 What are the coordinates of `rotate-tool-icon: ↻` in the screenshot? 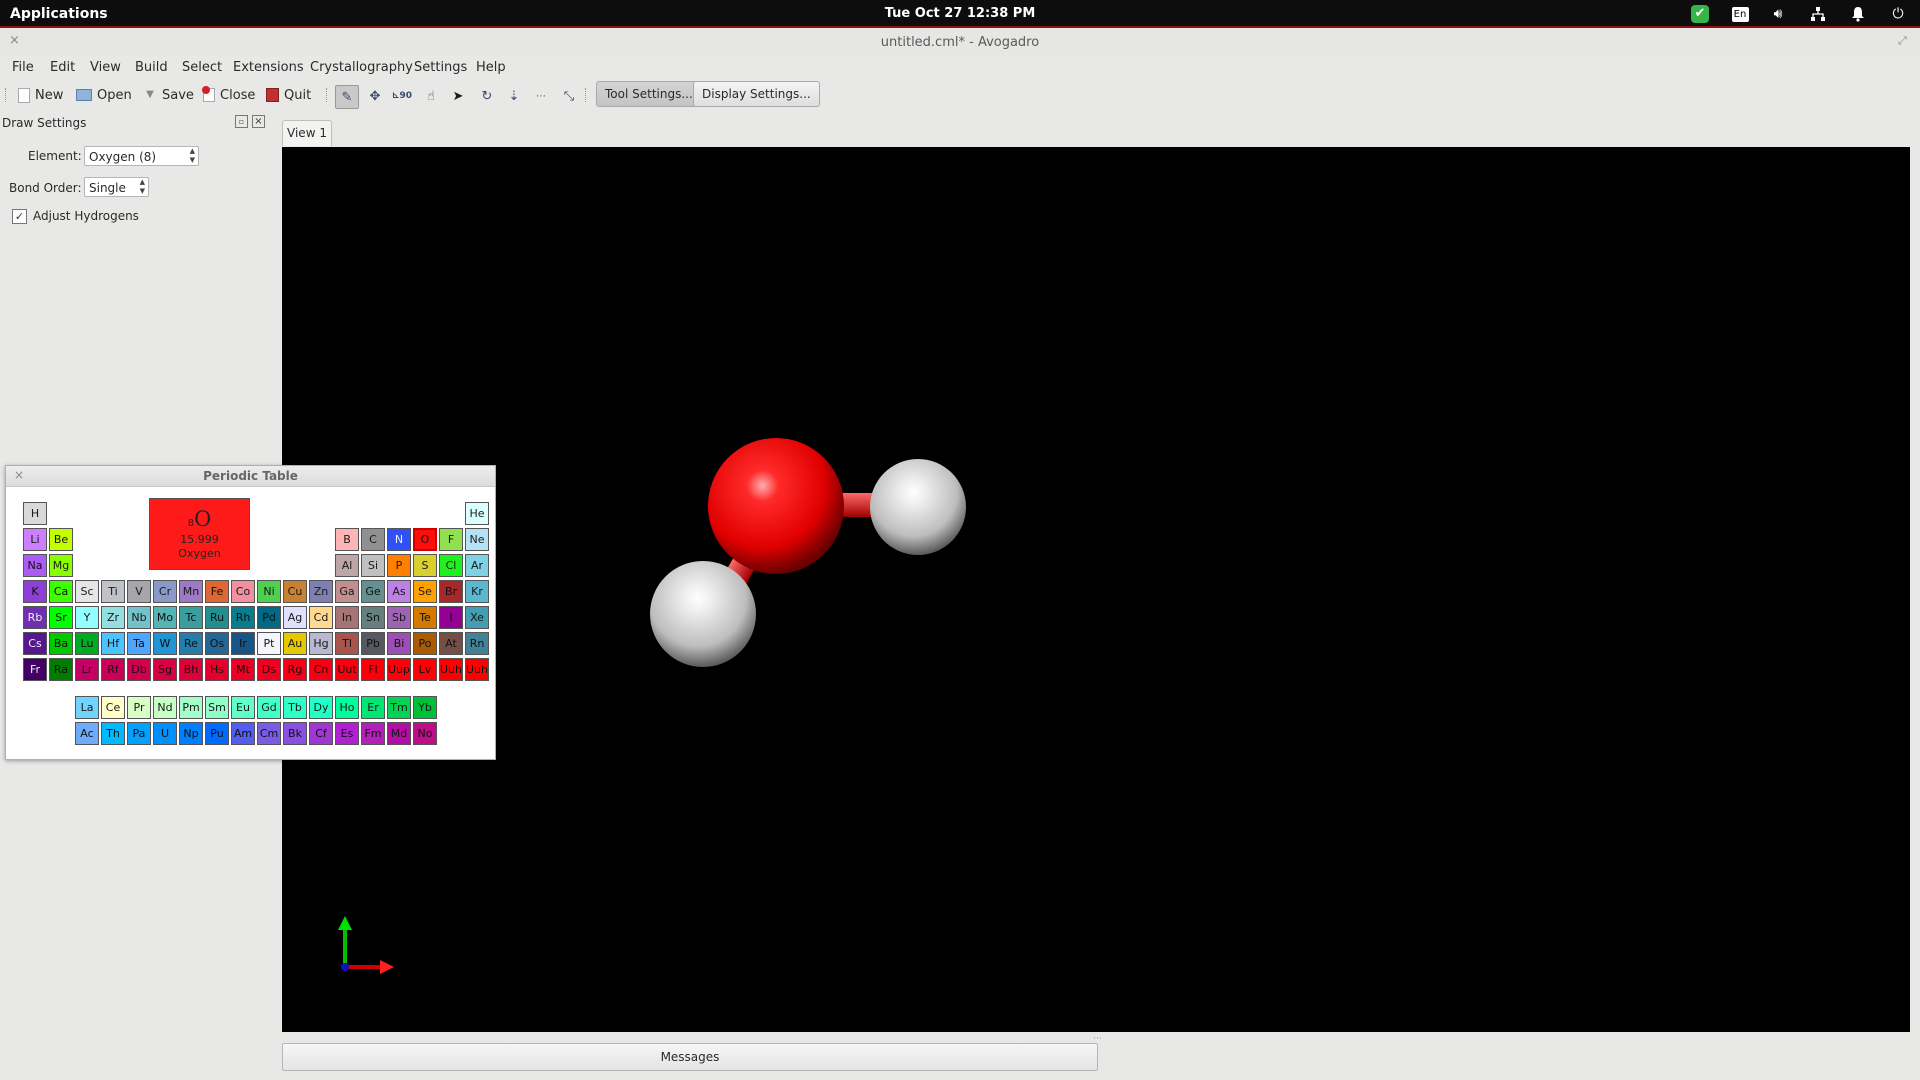 It's located at (487, 96).